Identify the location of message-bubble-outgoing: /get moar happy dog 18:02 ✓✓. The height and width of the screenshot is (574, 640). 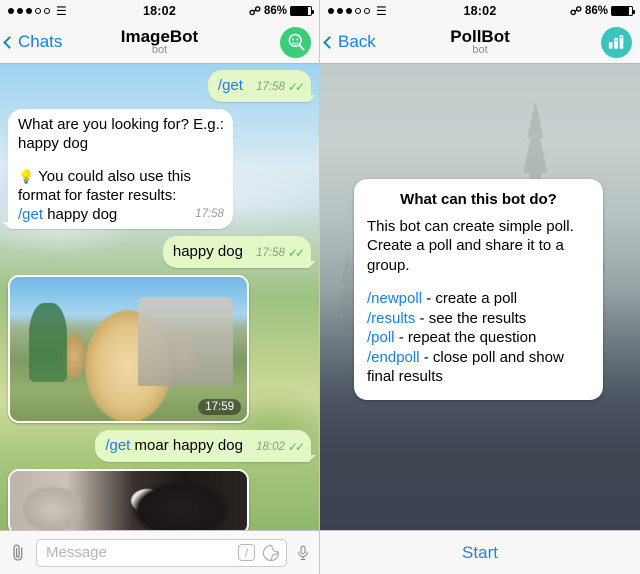
(205, 446).